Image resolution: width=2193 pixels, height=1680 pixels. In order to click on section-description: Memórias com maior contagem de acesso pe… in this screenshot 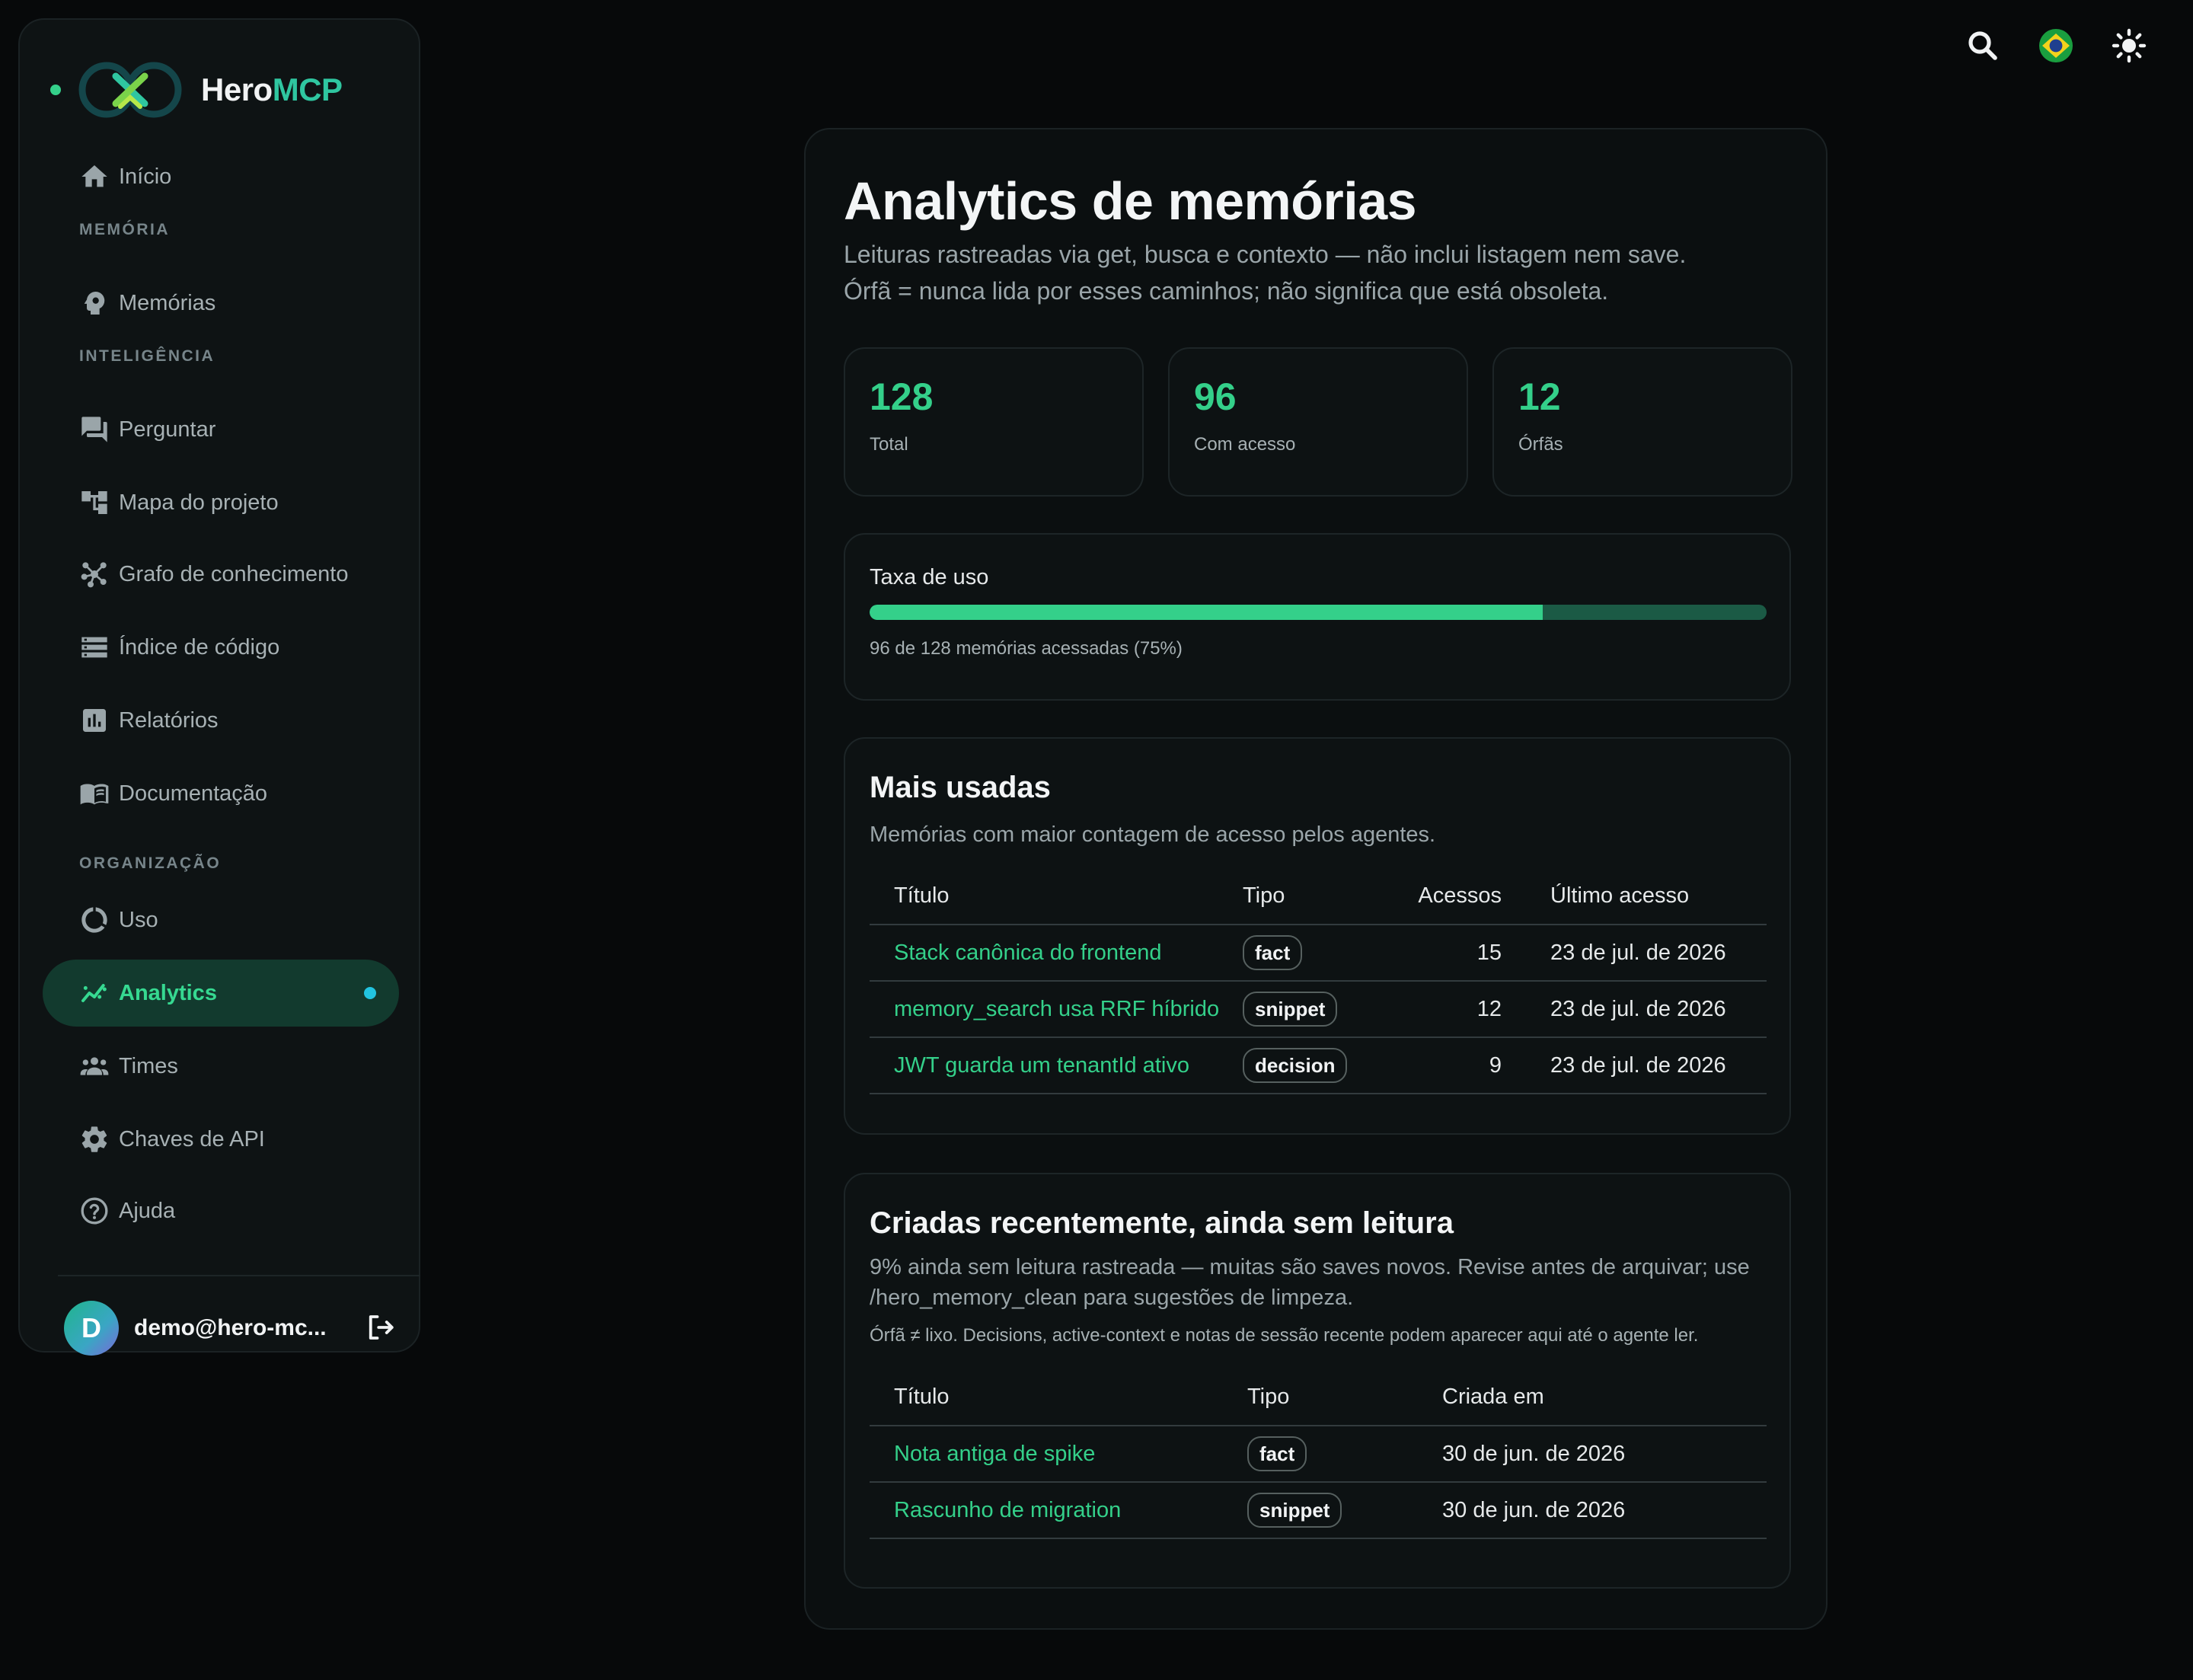, I will do `click(1153, 834)`.